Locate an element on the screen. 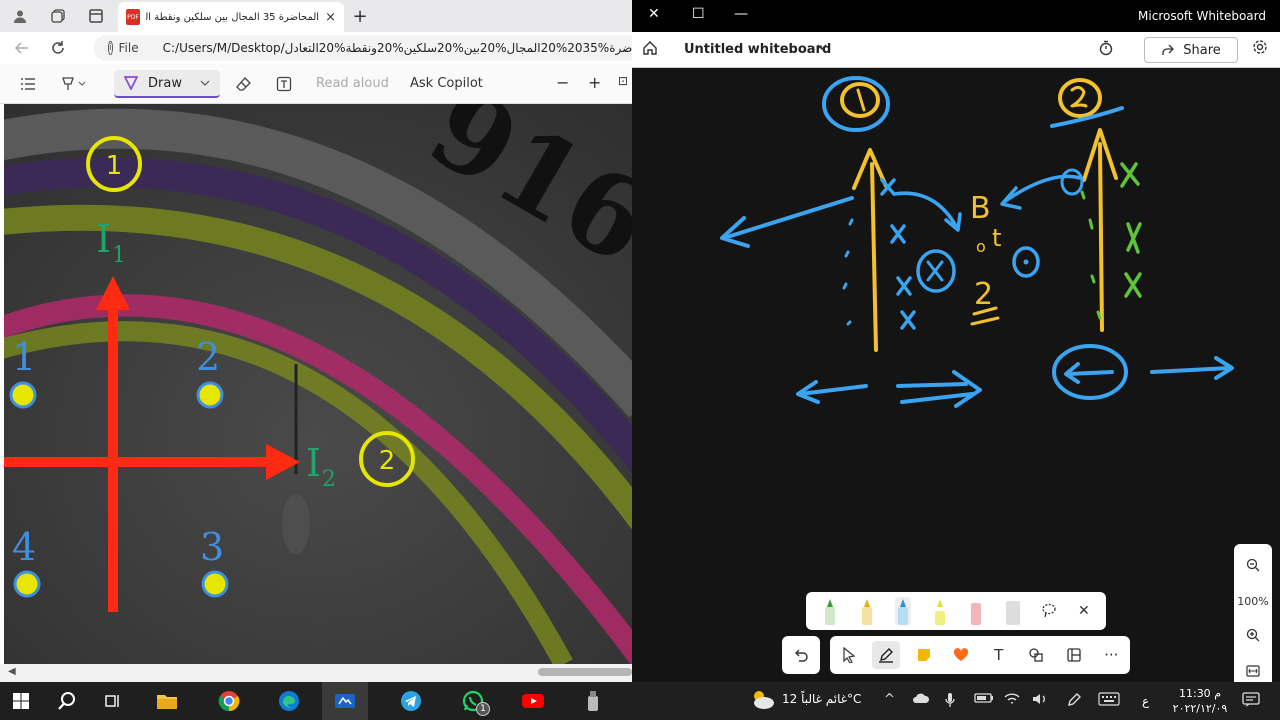 Image resolution: width=1280 pixels, height=720 pixels. pen-green is located at coordinates (830, 611).